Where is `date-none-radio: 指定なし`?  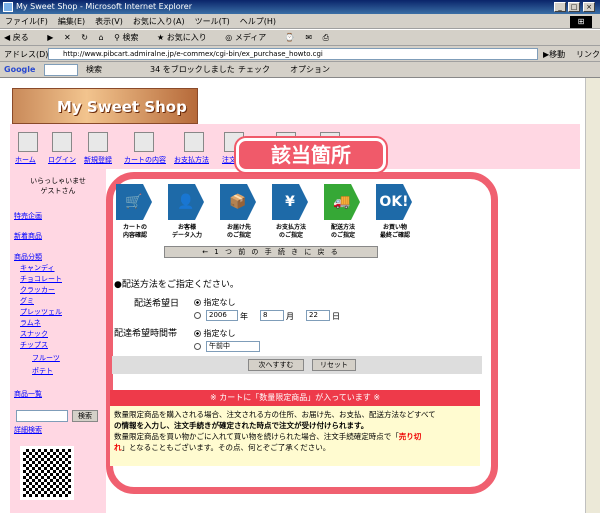
date-none-radio: 指定なし is located at coordinates (215, 302).